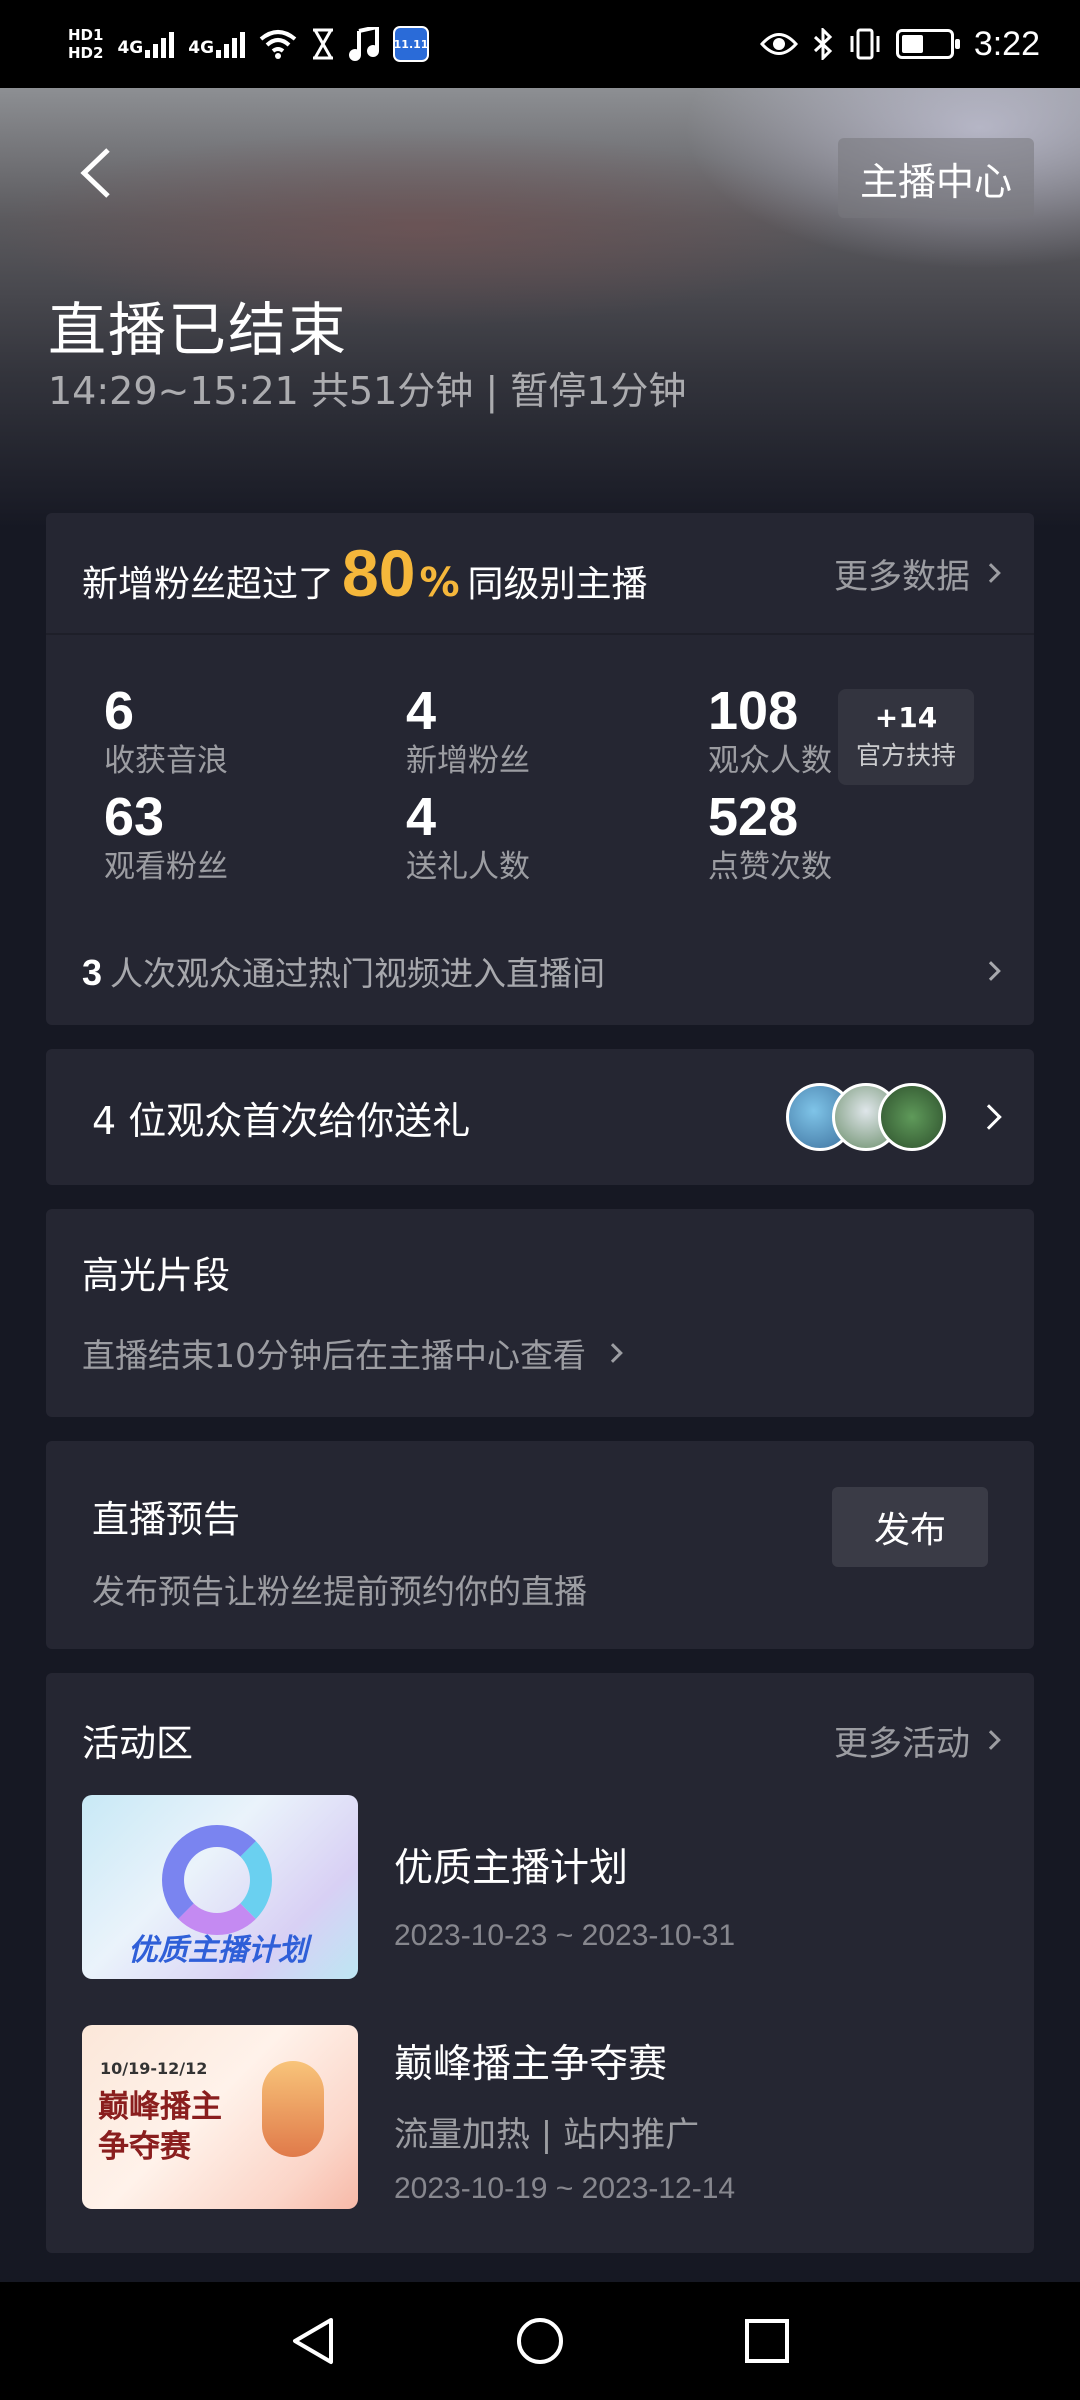 This screenshot has height=2400, width=1080. I want to click on publish-button: 发布, so click(910, 1527).